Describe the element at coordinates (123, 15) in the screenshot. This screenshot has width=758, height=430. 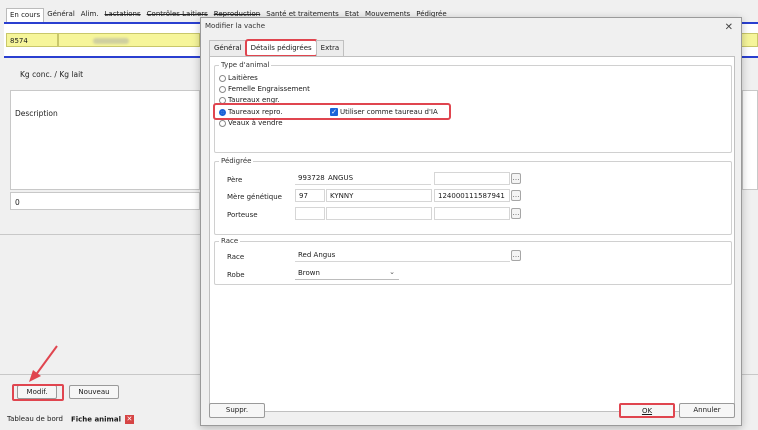
I see `tab-lactations: Lactations` at that location.